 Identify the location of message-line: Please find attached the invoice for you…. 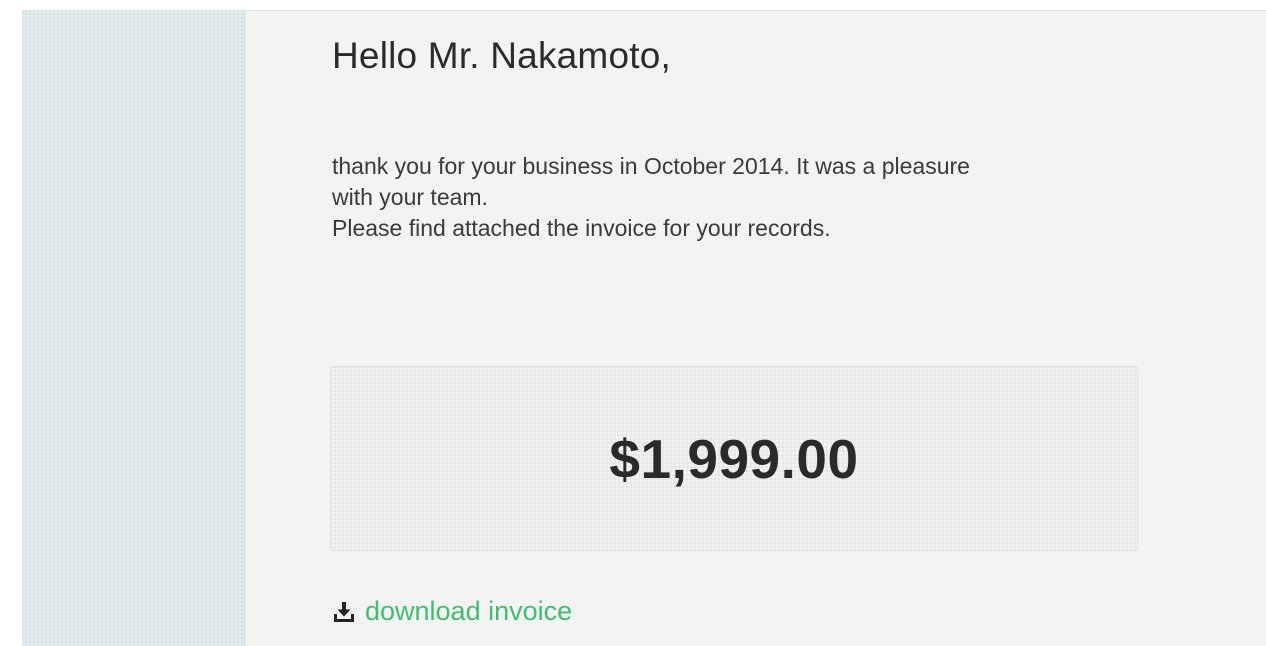
(581, 228).